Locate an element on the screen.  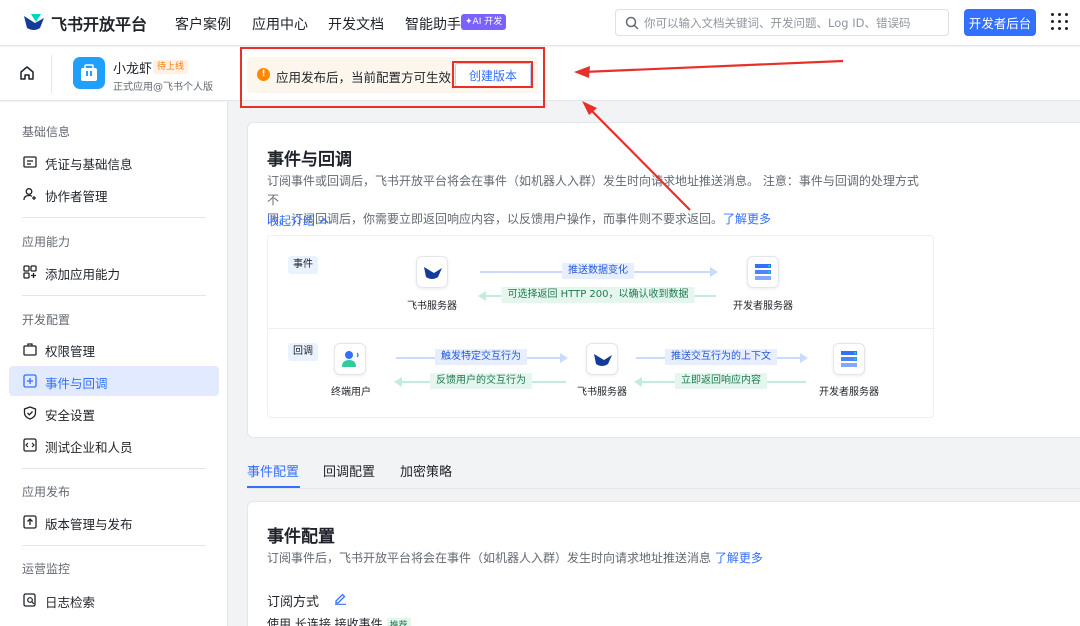
nav-customer-cases: 客户案例 is located at coordinates (203, 24).